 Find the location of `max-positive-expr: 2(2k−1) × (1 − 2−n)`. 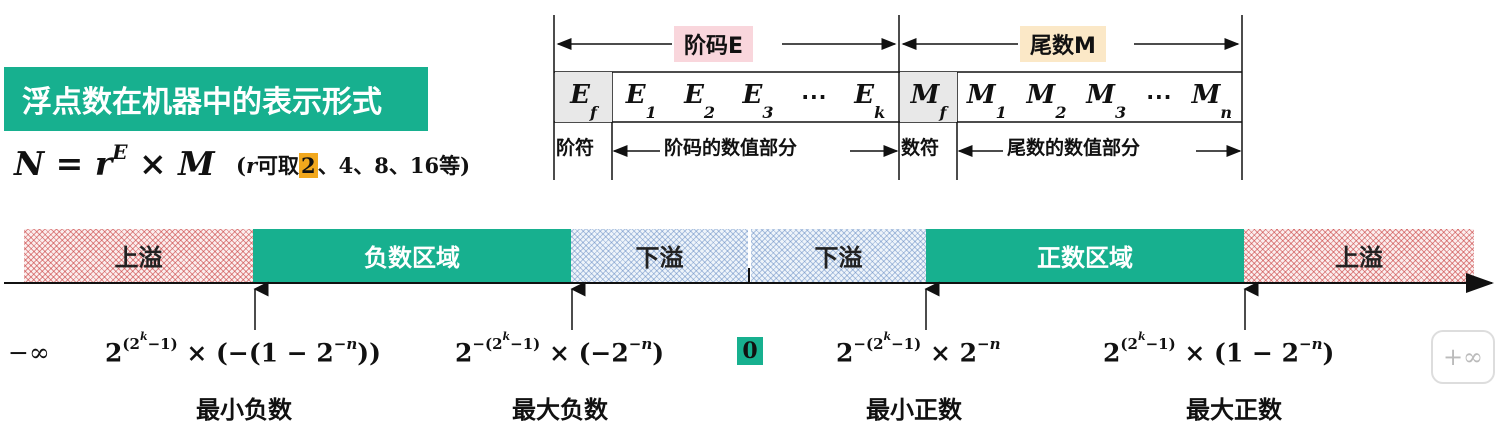

max-positive-expr: 2(2k−1) × (1 − 2−n) is located at coordinates (1219, 349).